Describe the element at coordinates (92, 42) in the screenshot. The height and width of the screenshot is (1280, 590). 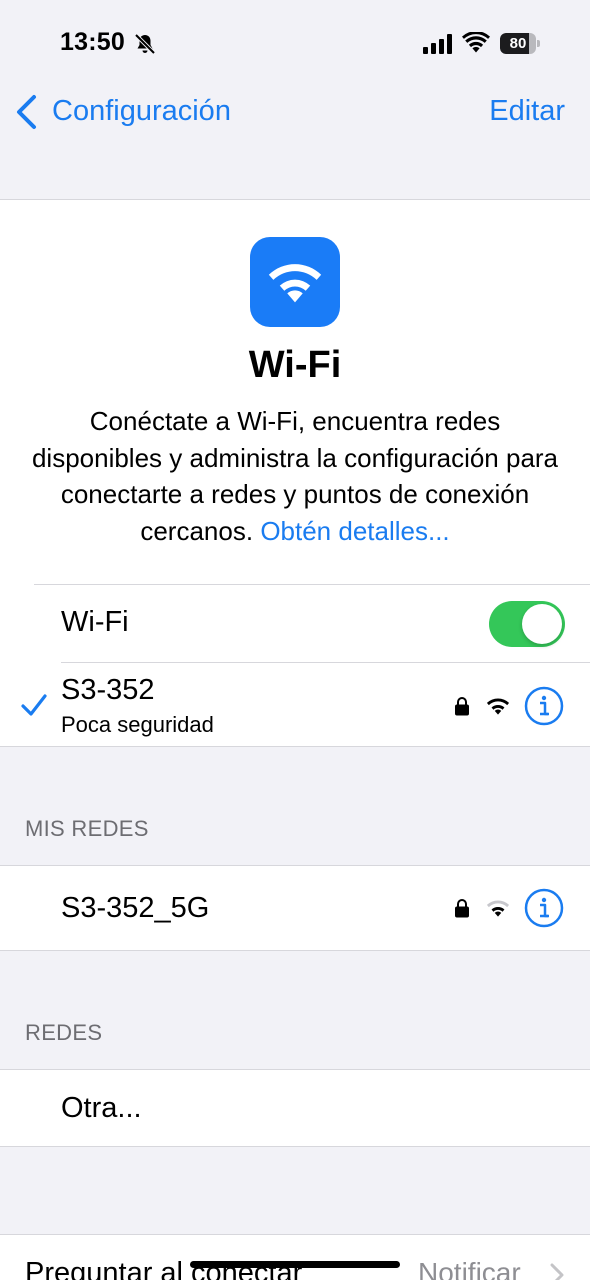
I see `status-time: 13:50` at that location.